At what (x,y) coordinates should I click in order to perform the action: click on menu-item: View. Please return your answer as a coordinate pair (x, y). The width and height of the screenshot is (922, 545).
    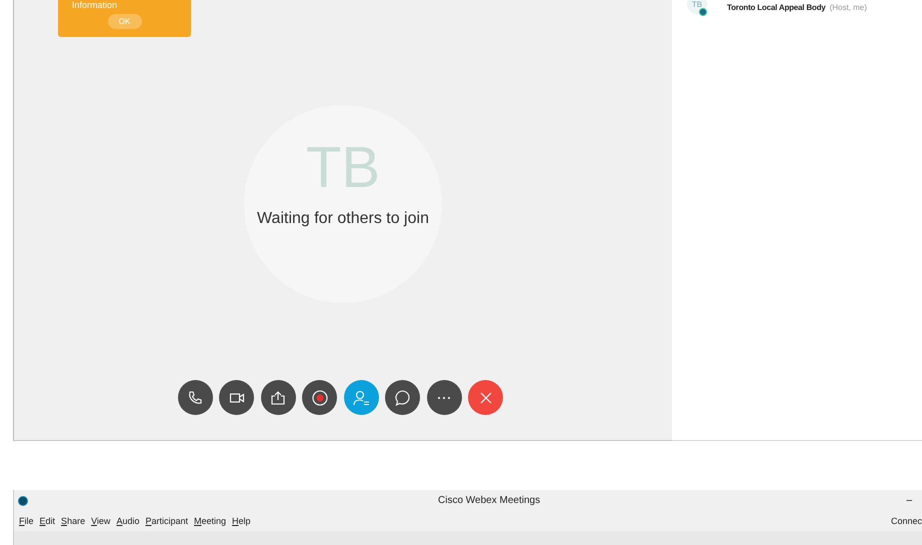
    Looking at the image, I should click on (100, 521).